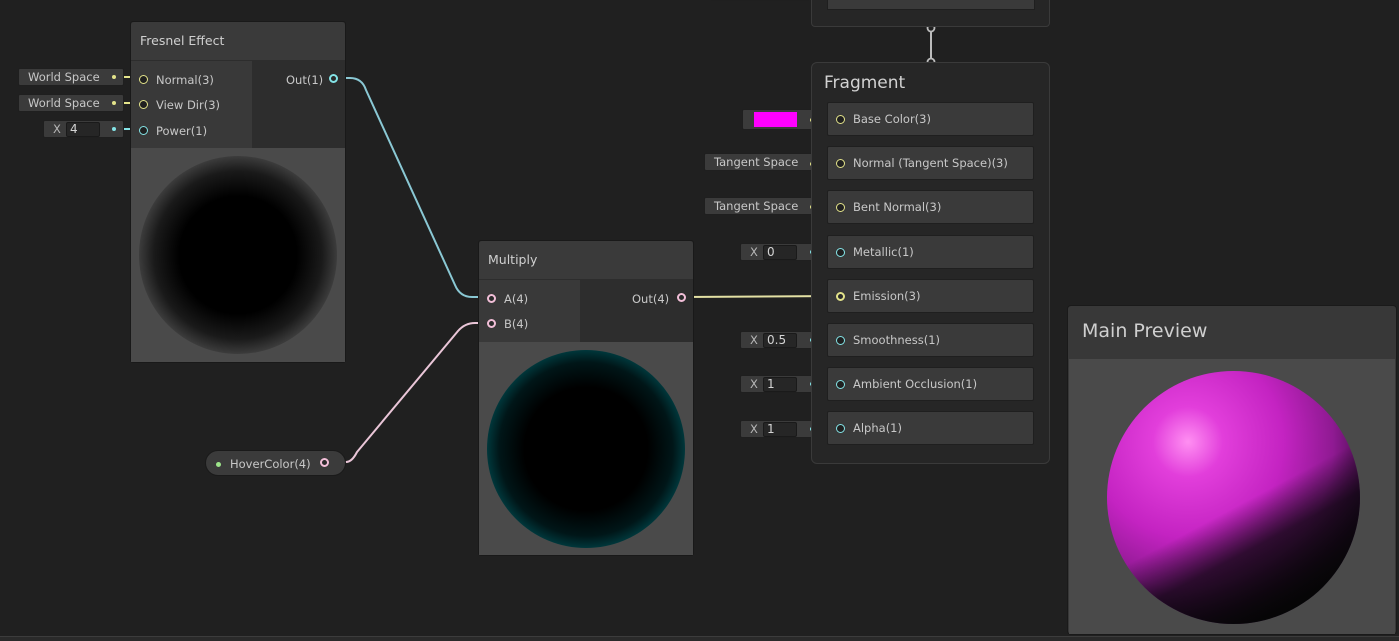  I want to click on fresnel-preview, so click(238, 255).